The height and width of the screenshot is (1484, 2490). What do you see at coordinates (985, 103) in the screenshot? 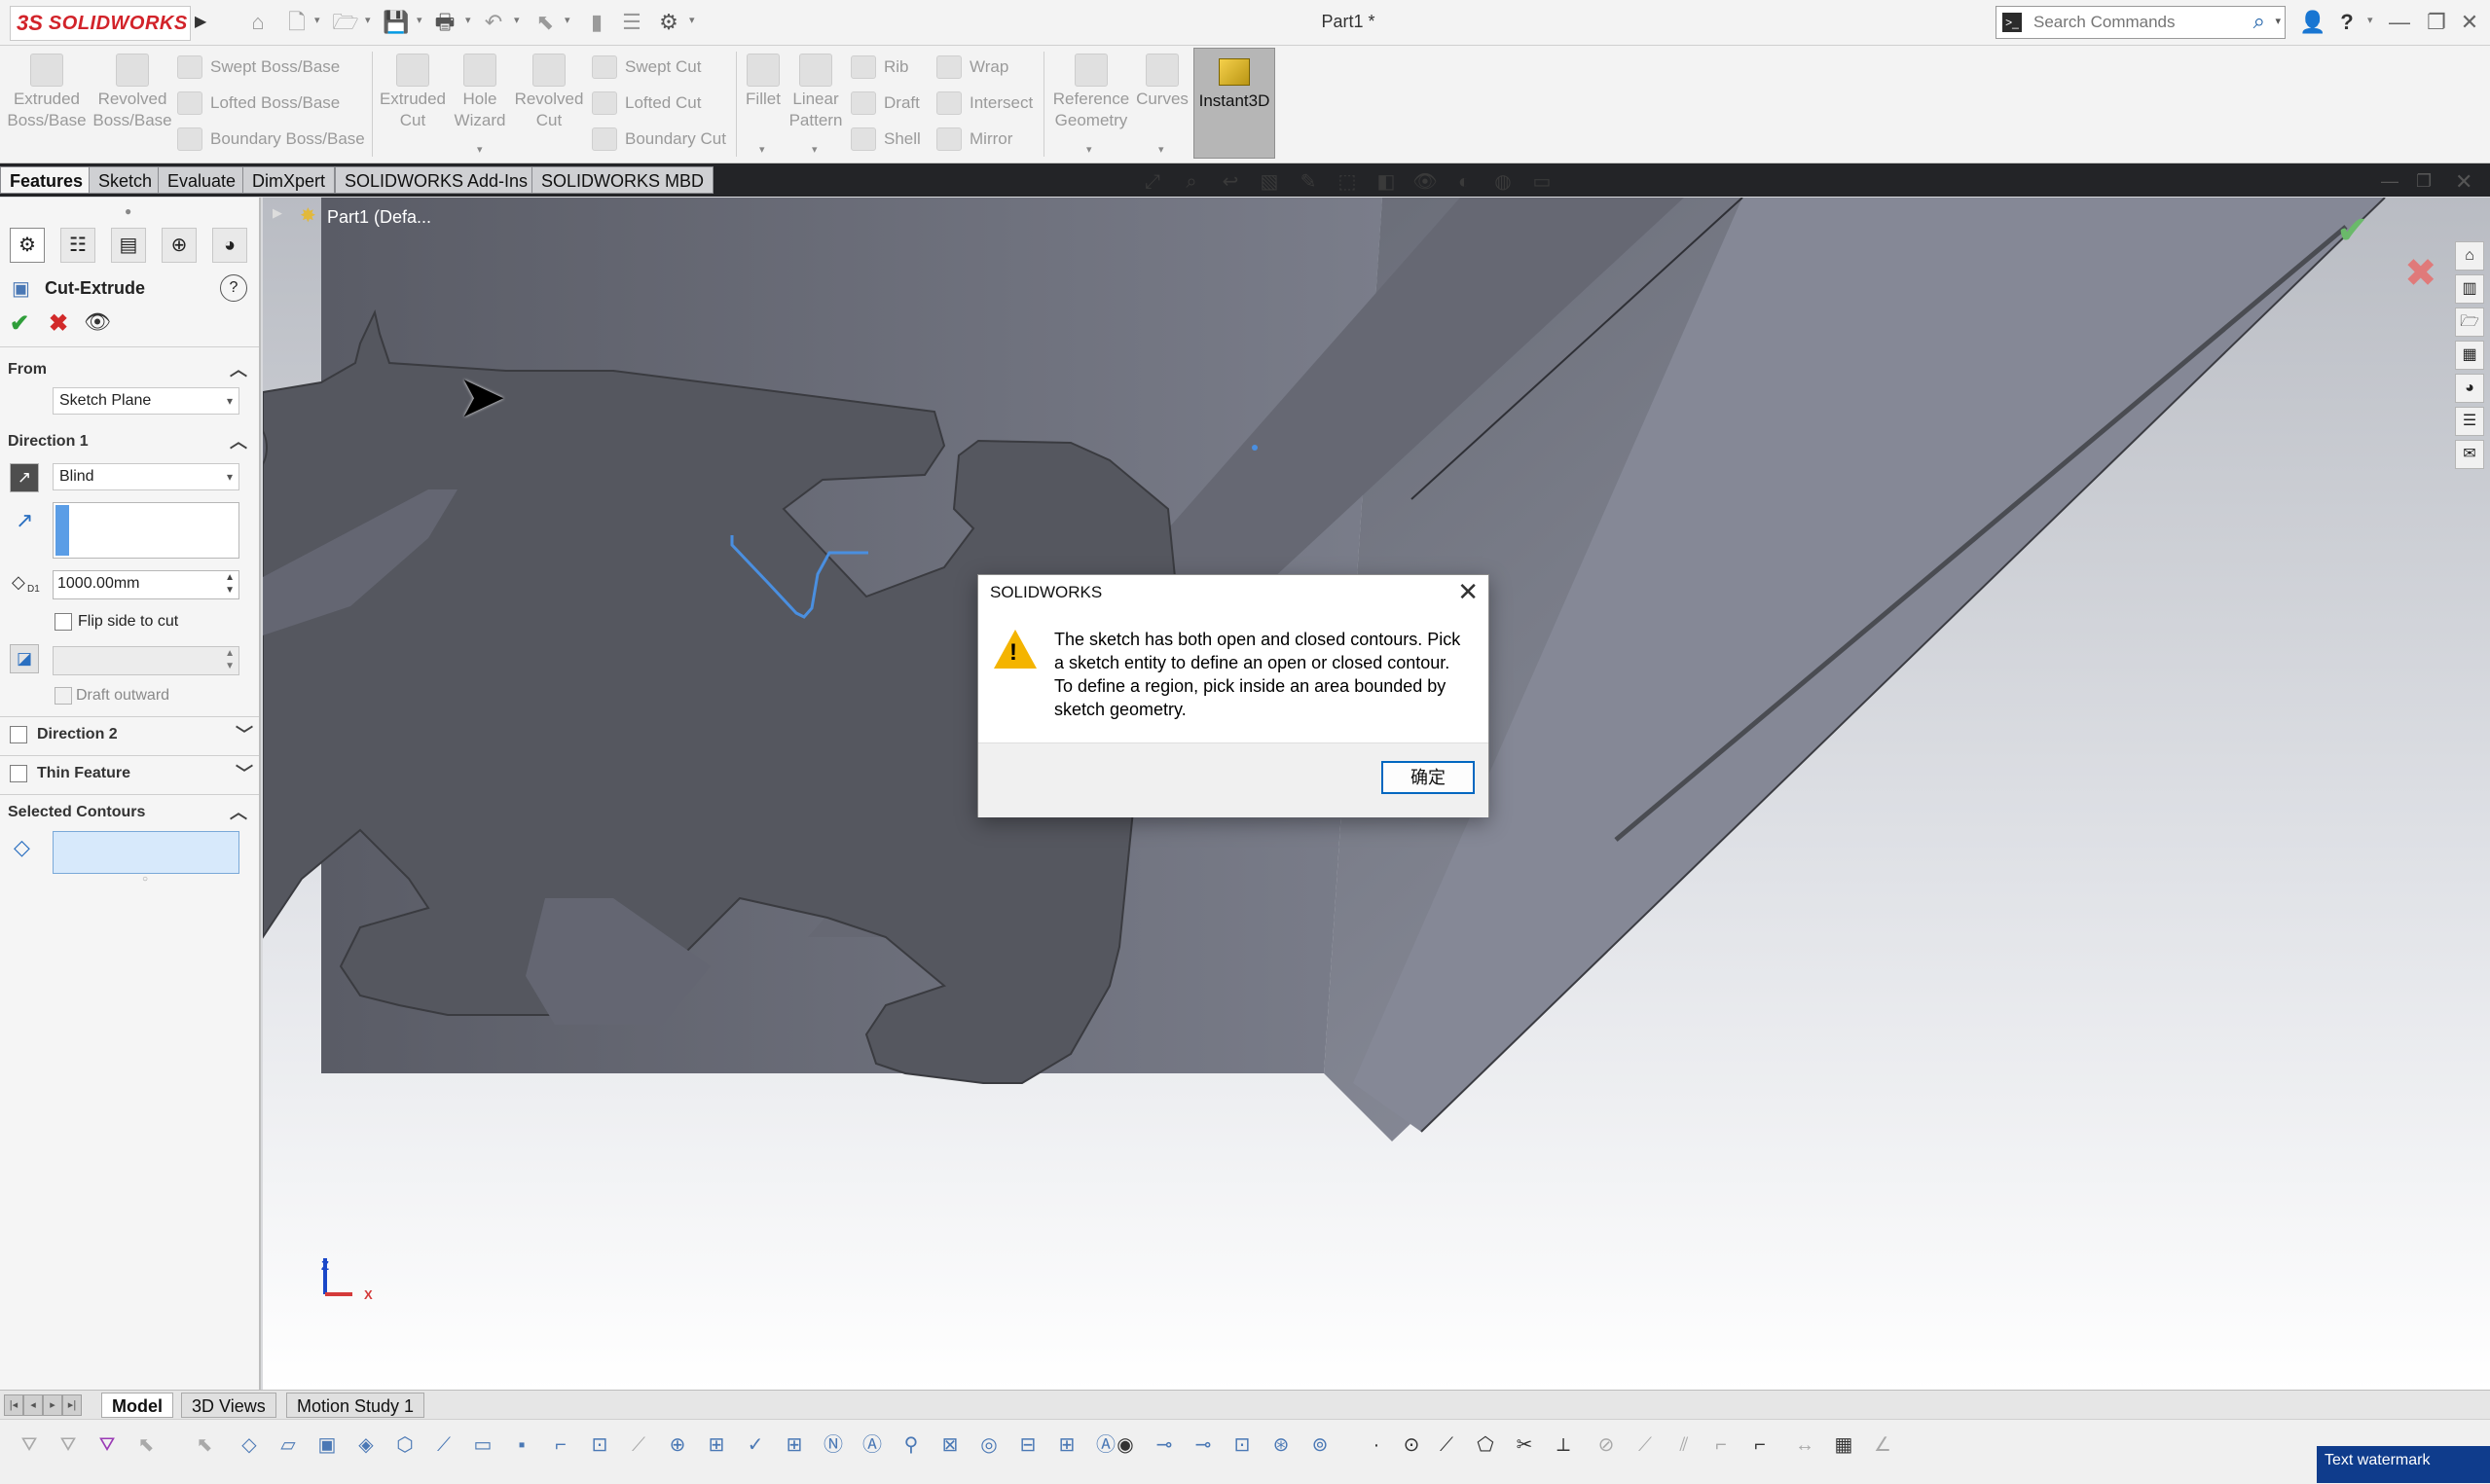
I see `intersect-button: Intersect` at bounding box center [985, 103].